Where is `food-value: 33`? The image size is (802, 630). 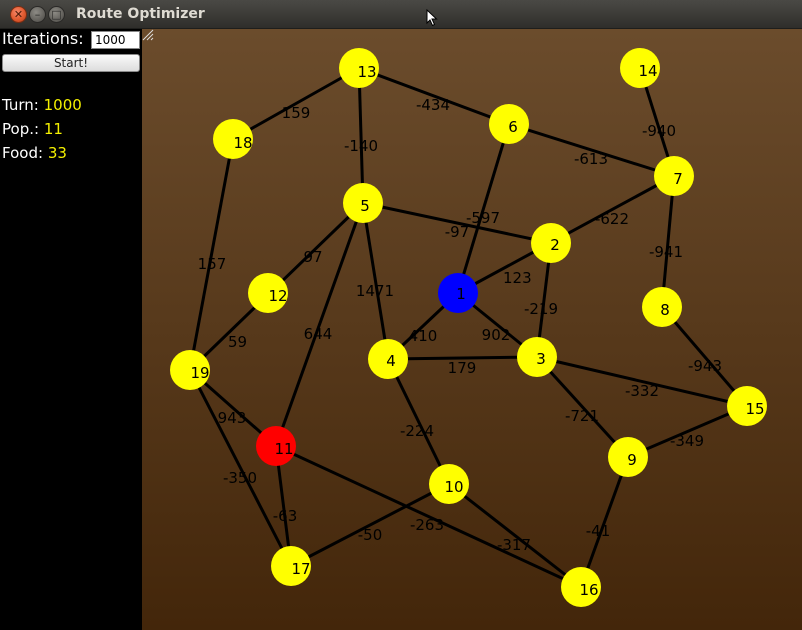
food-value: 33 is located at coordinates (57, 153).